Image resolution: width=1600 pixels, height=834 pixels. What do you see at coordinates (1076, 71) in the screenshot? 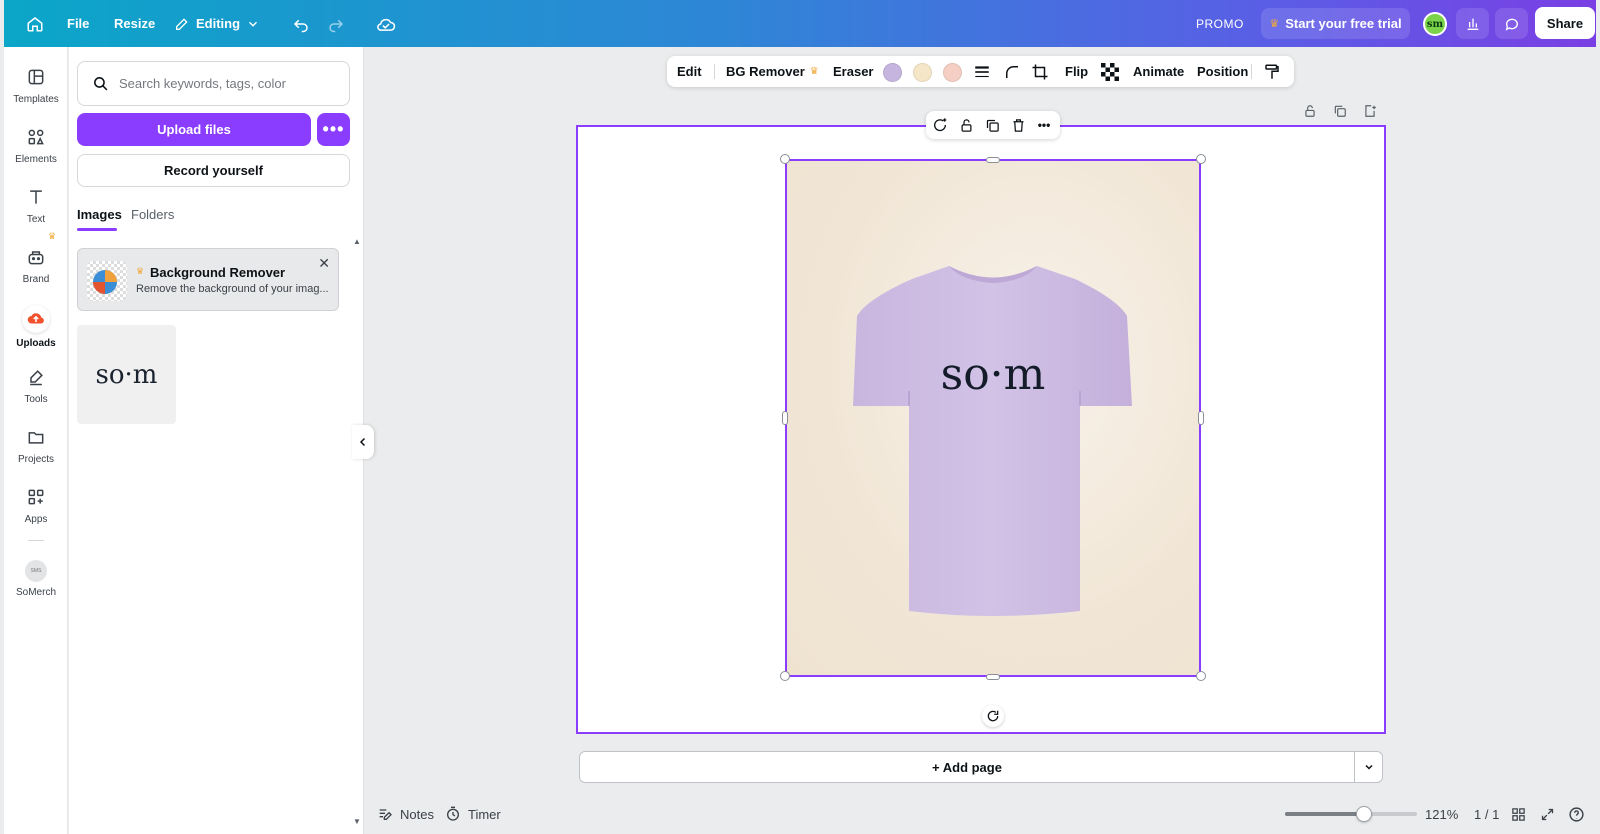
I see `flip-button: Flip` at bounding box center [1076, 71].